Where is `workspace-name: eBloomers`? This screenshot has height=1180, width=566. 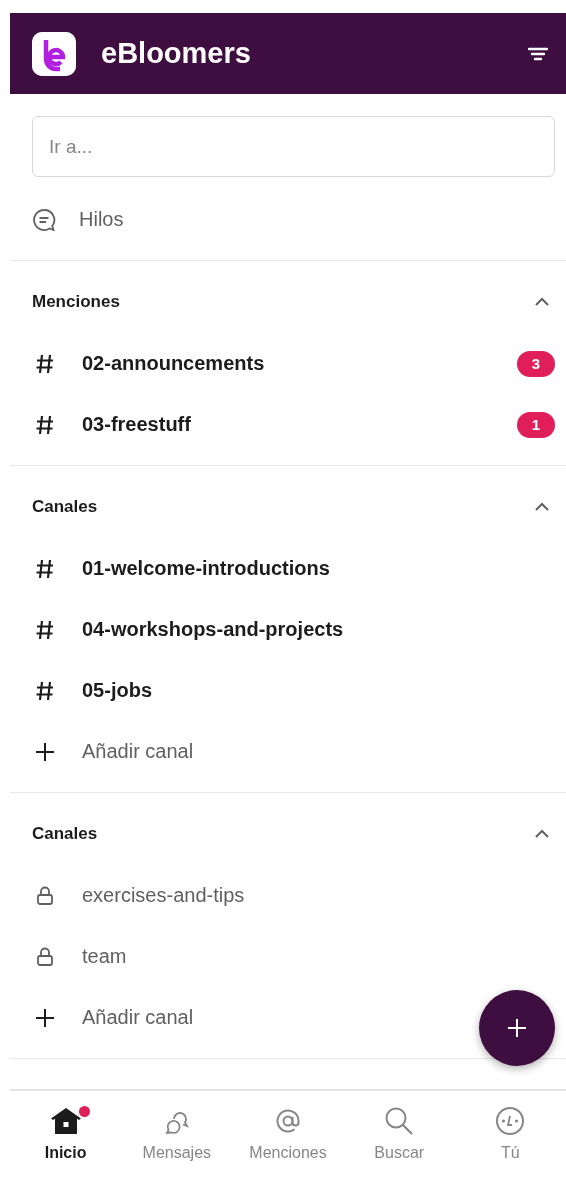
workspace-name: eBloomers is located at coordinates (176, 53).